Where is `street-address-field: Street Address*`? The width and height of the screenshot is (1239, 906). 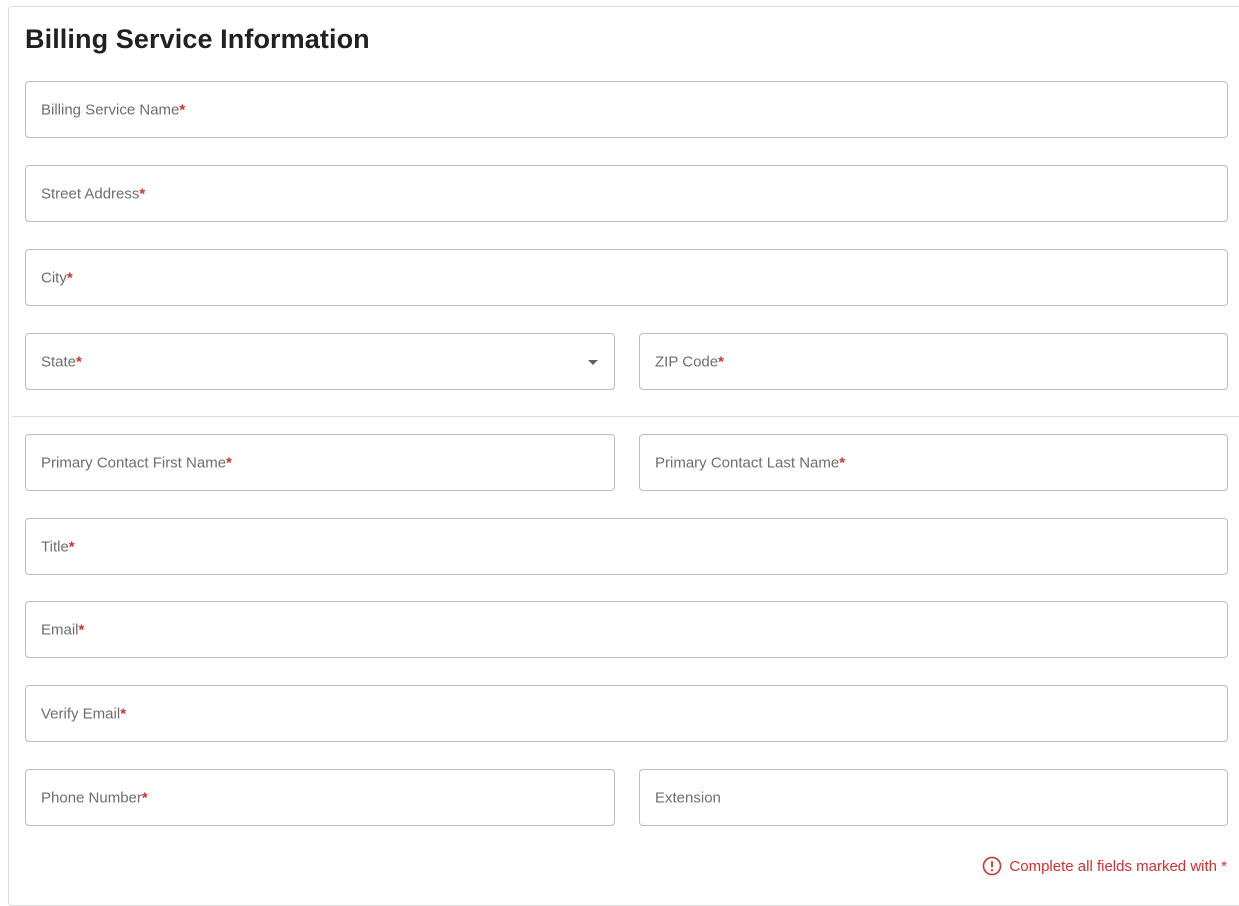
street-address-field: Street Address* is located at coordinates (626, 193).